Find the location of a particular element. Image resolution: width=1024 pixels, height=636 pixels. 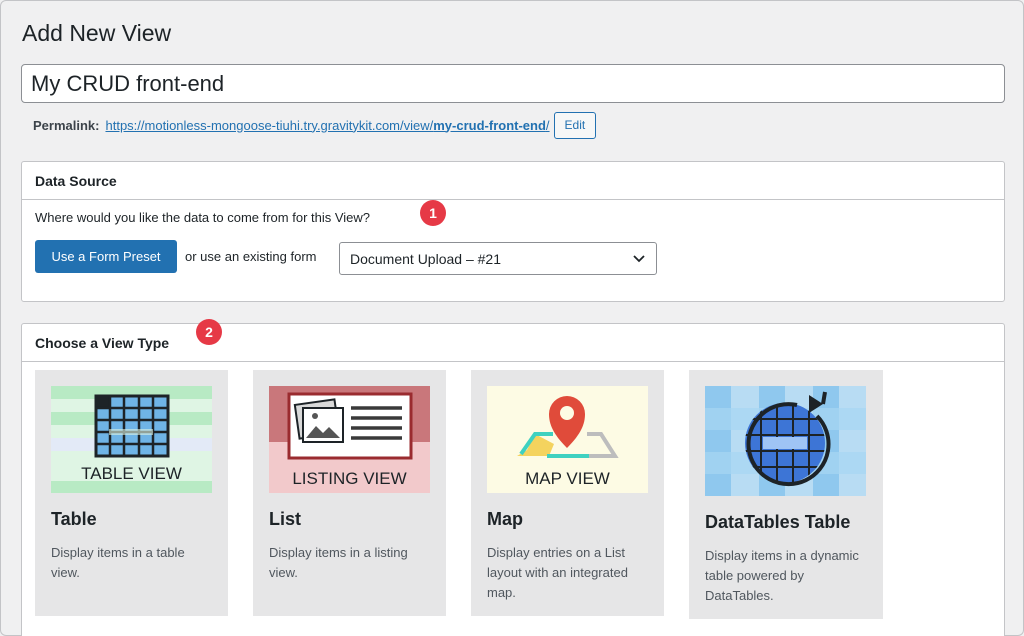

view-type-heading: Choose a View Type is located at coordinates (513, 343).